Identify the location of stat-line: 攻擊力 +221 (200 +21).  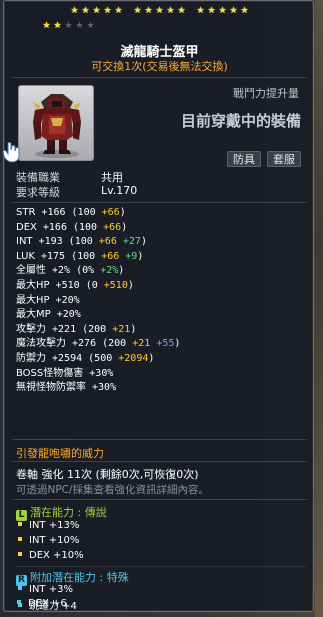
(76, 330).